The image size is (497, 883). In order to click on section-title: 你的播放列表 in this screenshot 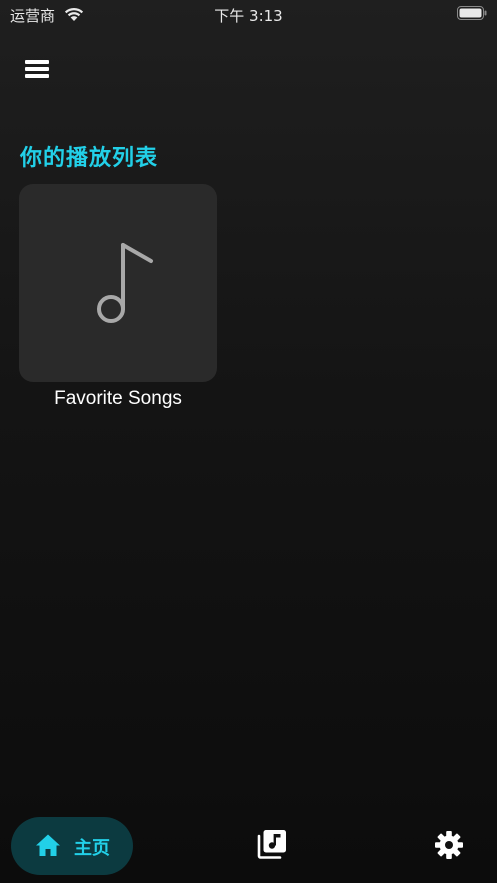, I will do `click(89, 158)`.